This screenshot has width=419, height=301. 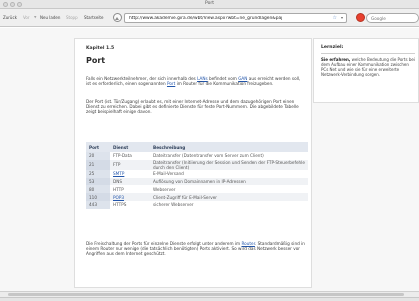 I want to click on table-row: 110 POP3 Client-Zugriff für E-Mail-Server, so click(x=197, y=197).